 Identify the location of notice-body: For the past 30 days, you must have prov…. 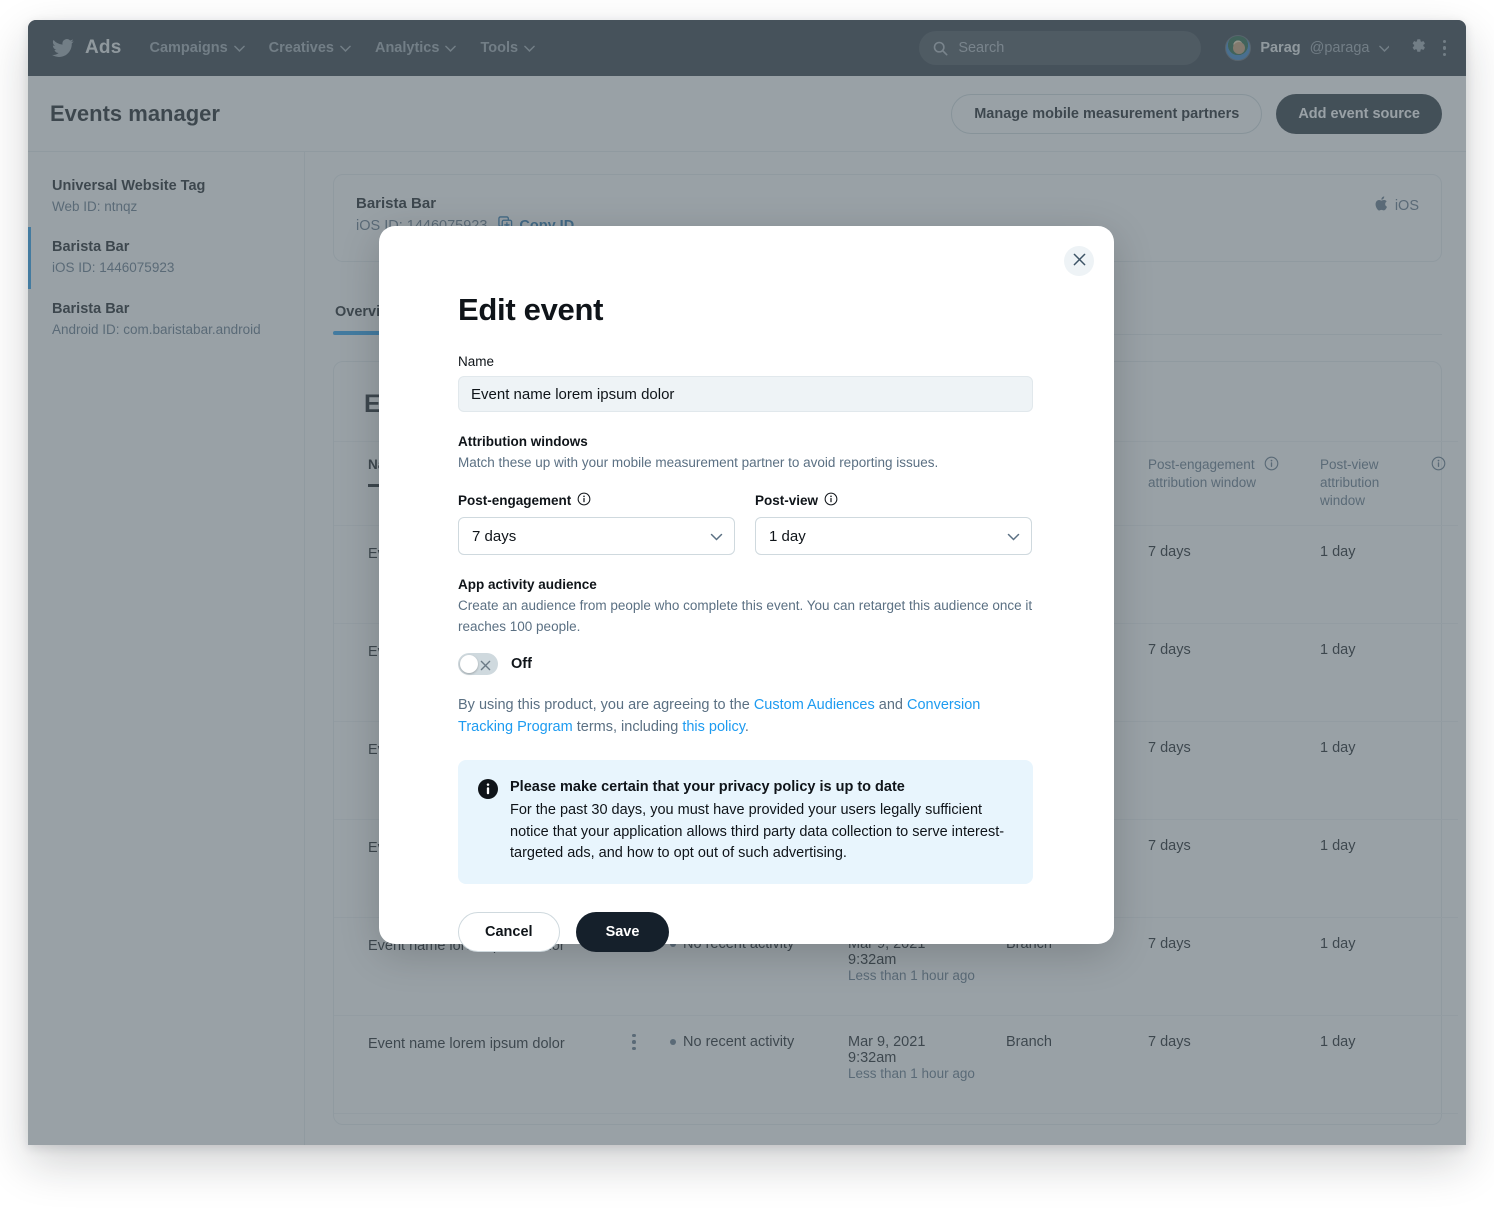
(757, 832).